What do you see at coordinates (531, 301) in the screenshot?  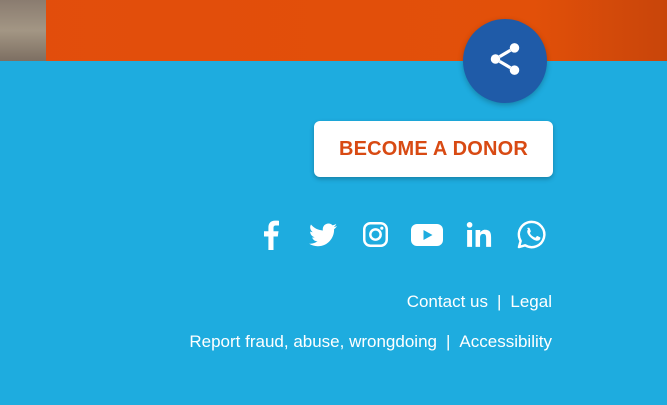 I see `legal-link: Legal` at bounding box center [531, 301].